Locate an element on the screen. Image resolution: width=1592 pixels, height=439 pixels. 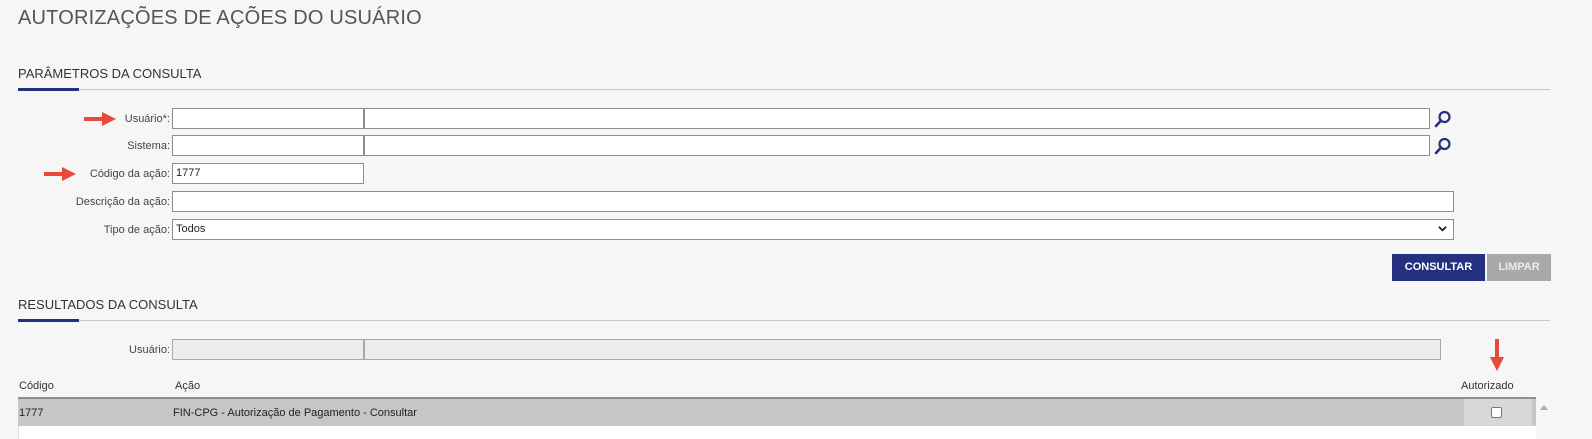
column-header-acao: Ação is located at coordinates (187, 386).